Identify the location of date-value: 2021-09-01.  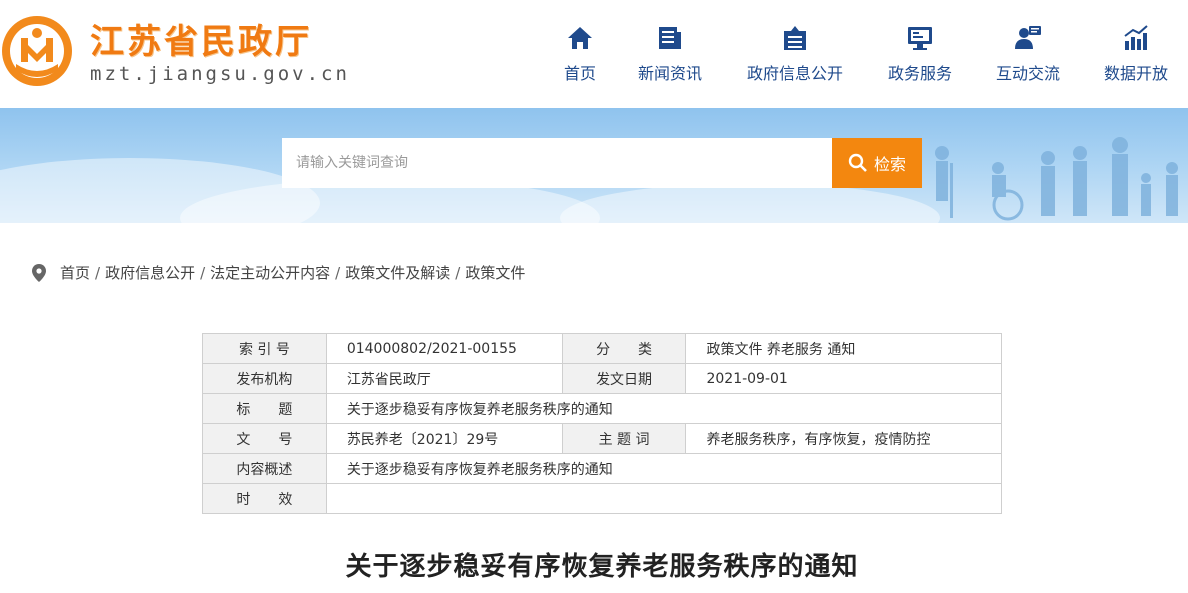
(843, 378).